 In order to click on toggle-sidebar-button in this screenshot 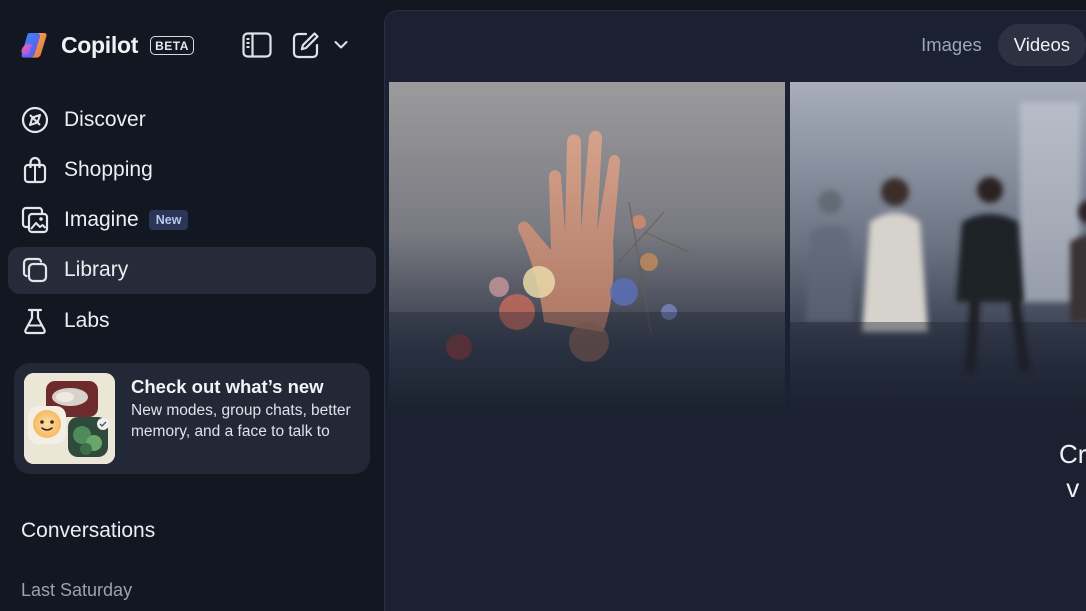, I will do `click(257, 45)`.